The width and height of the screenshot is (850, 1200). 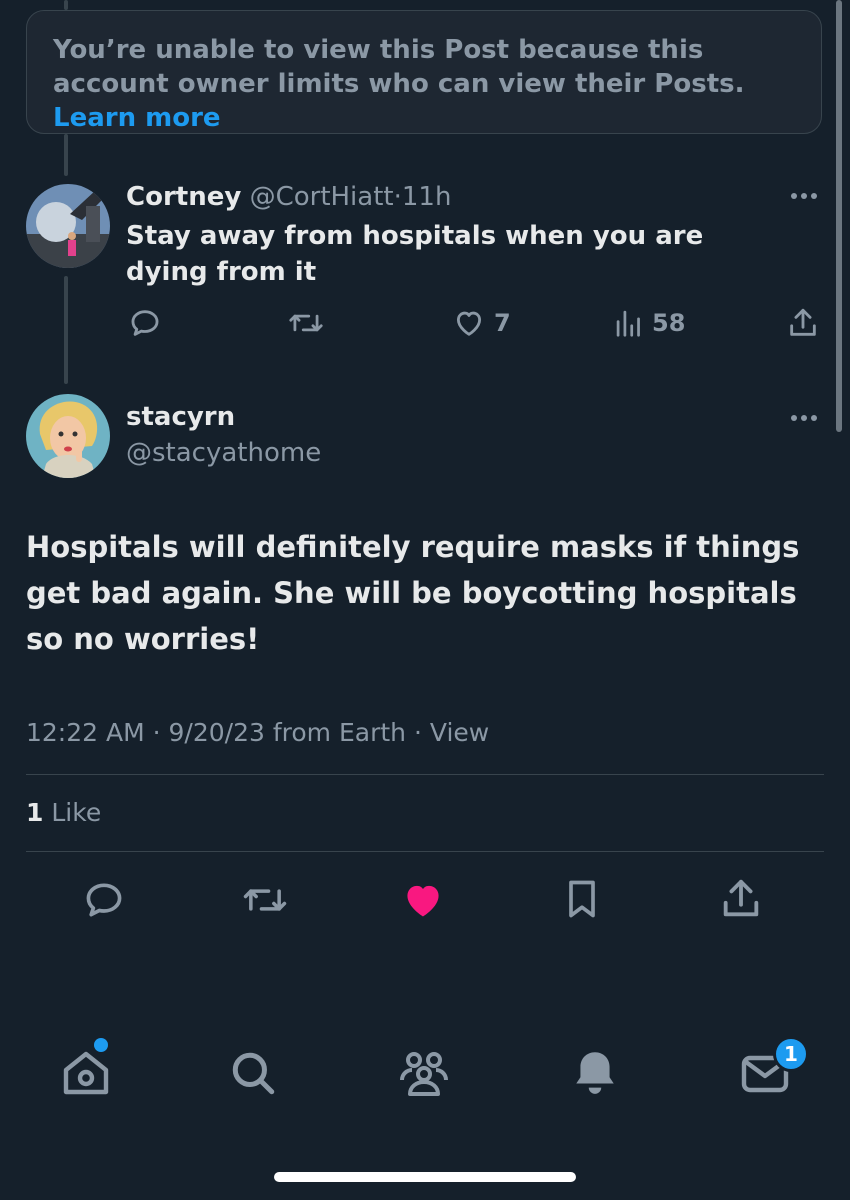 I want to click on tab-communities, so click(x=424, y=1075).